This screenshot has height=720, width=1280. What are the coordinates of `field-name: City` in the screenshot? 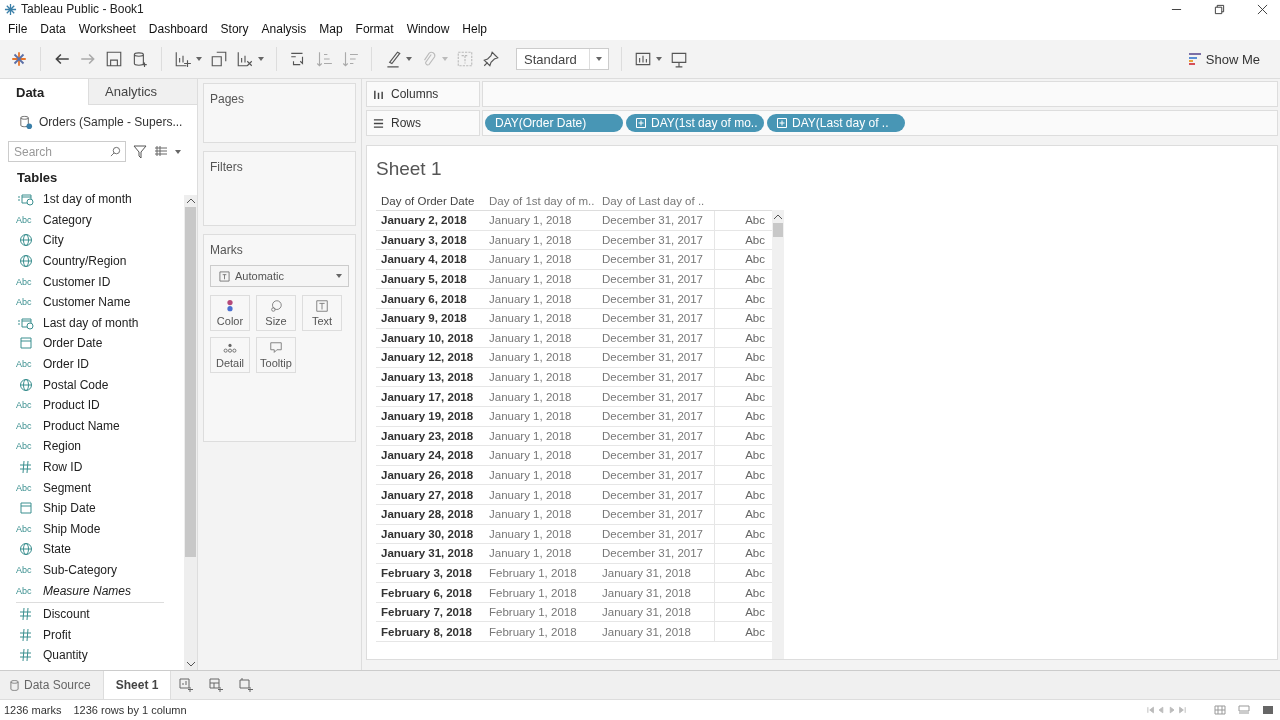 It's located at (53, 240).